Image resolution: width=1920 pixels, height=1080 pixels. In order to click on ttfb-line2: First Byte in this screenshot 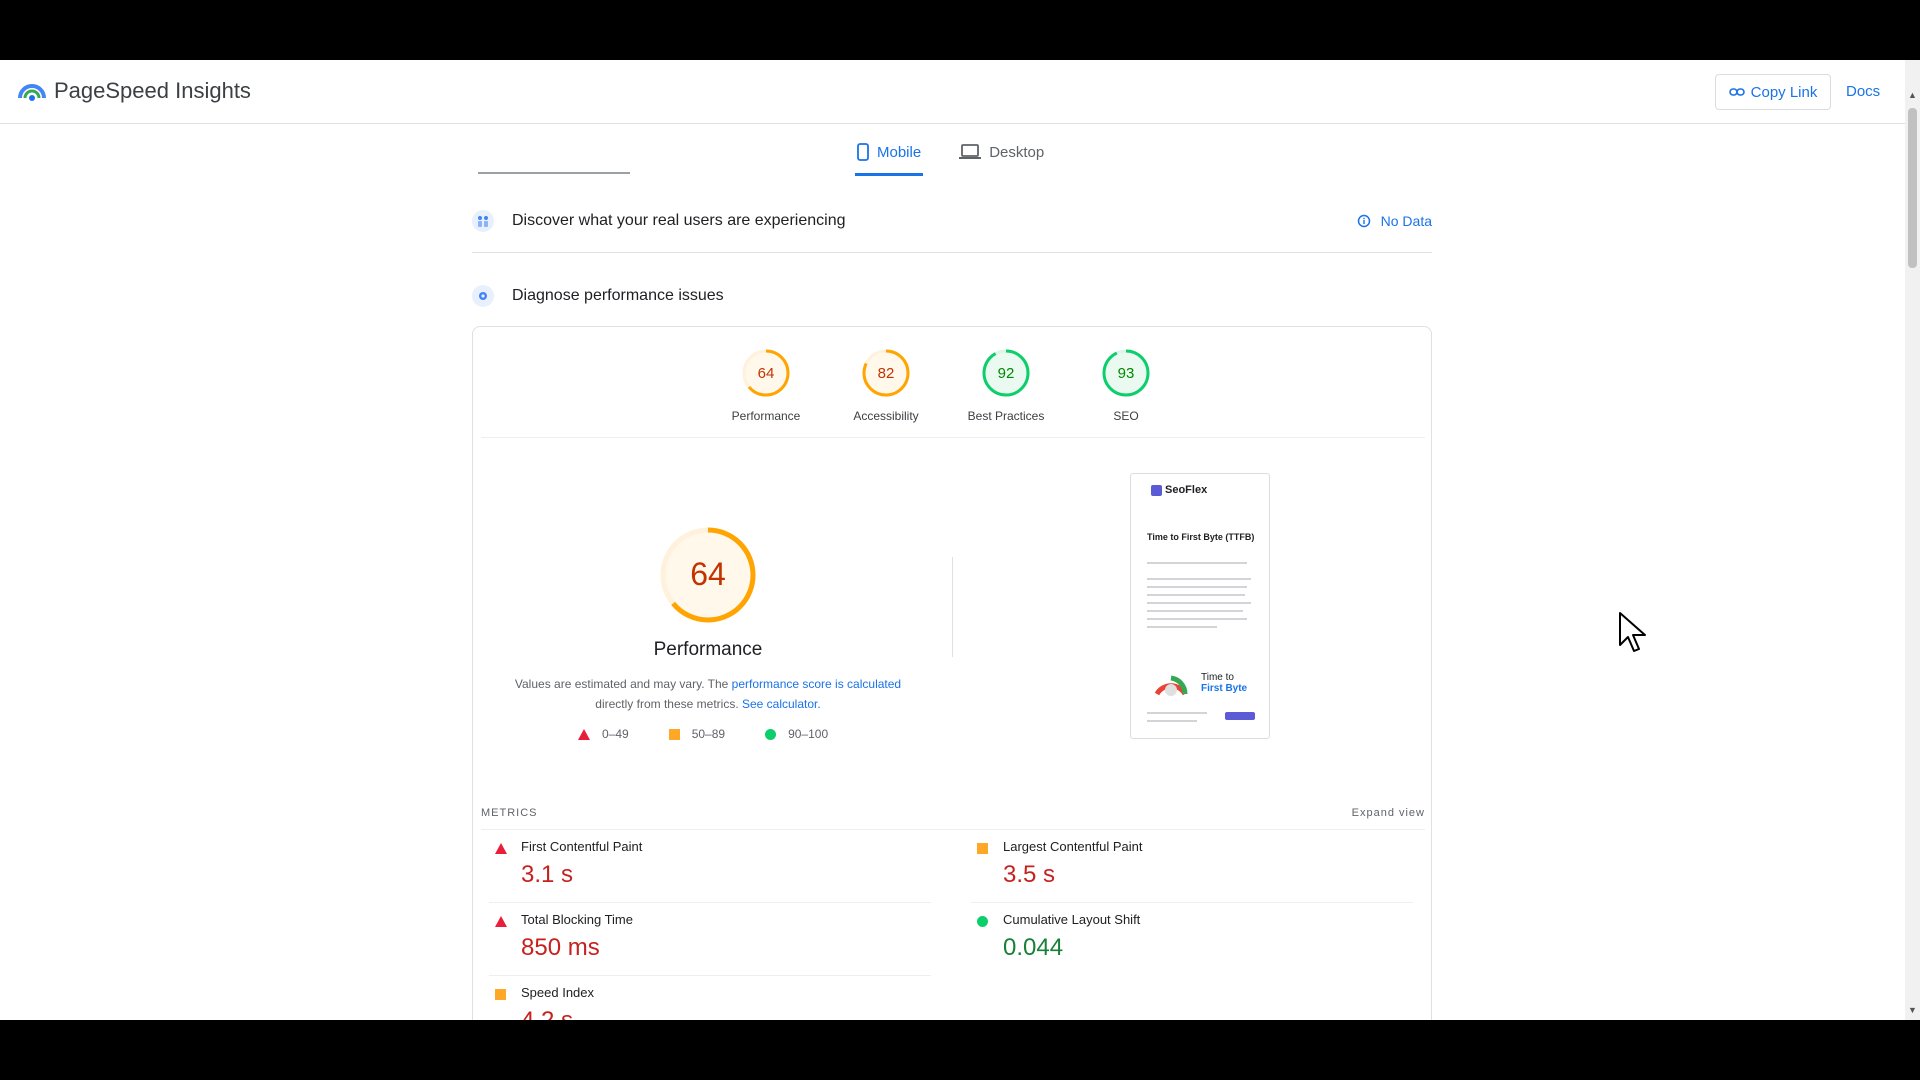, I will do `click(1224, 688)`.